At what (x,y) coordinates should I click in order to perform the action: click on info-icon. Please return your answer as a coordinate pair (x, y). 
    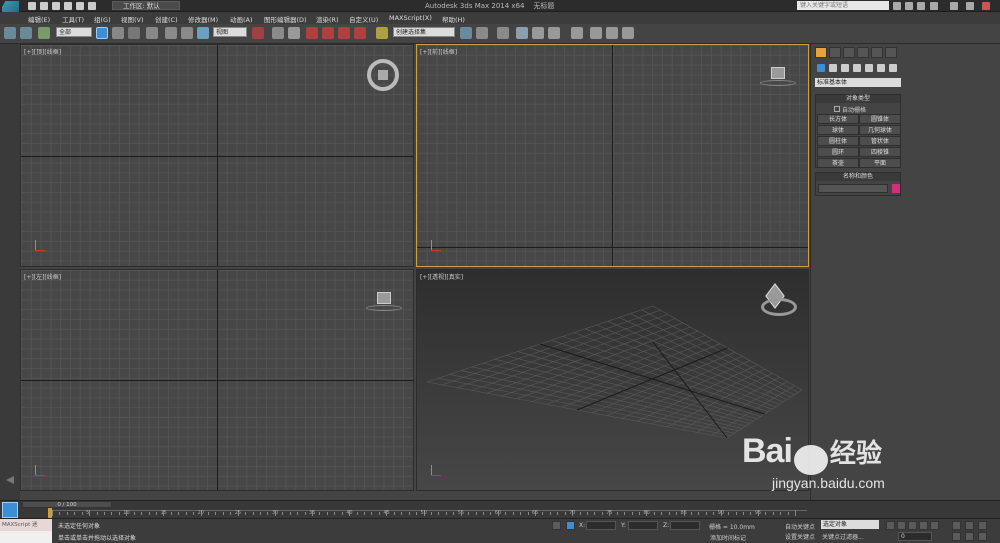
    Looking at the image, I should click on (921, 6).